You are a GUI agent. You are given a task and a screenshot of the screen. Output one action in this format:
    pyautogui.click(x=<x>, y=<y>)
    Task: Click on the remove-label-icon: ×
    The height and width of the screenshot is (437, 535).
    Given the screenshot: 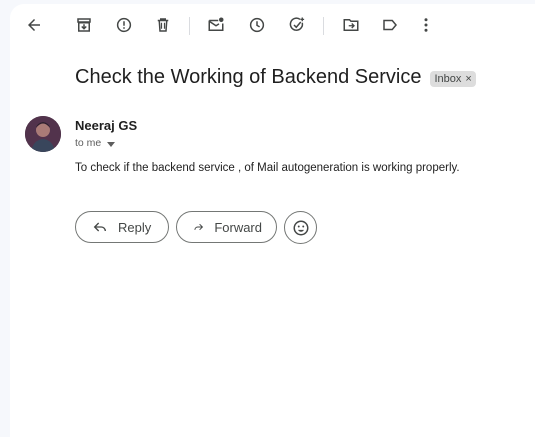 What is the action you would take?
    pyautogui.click(x=468, y=79)
    